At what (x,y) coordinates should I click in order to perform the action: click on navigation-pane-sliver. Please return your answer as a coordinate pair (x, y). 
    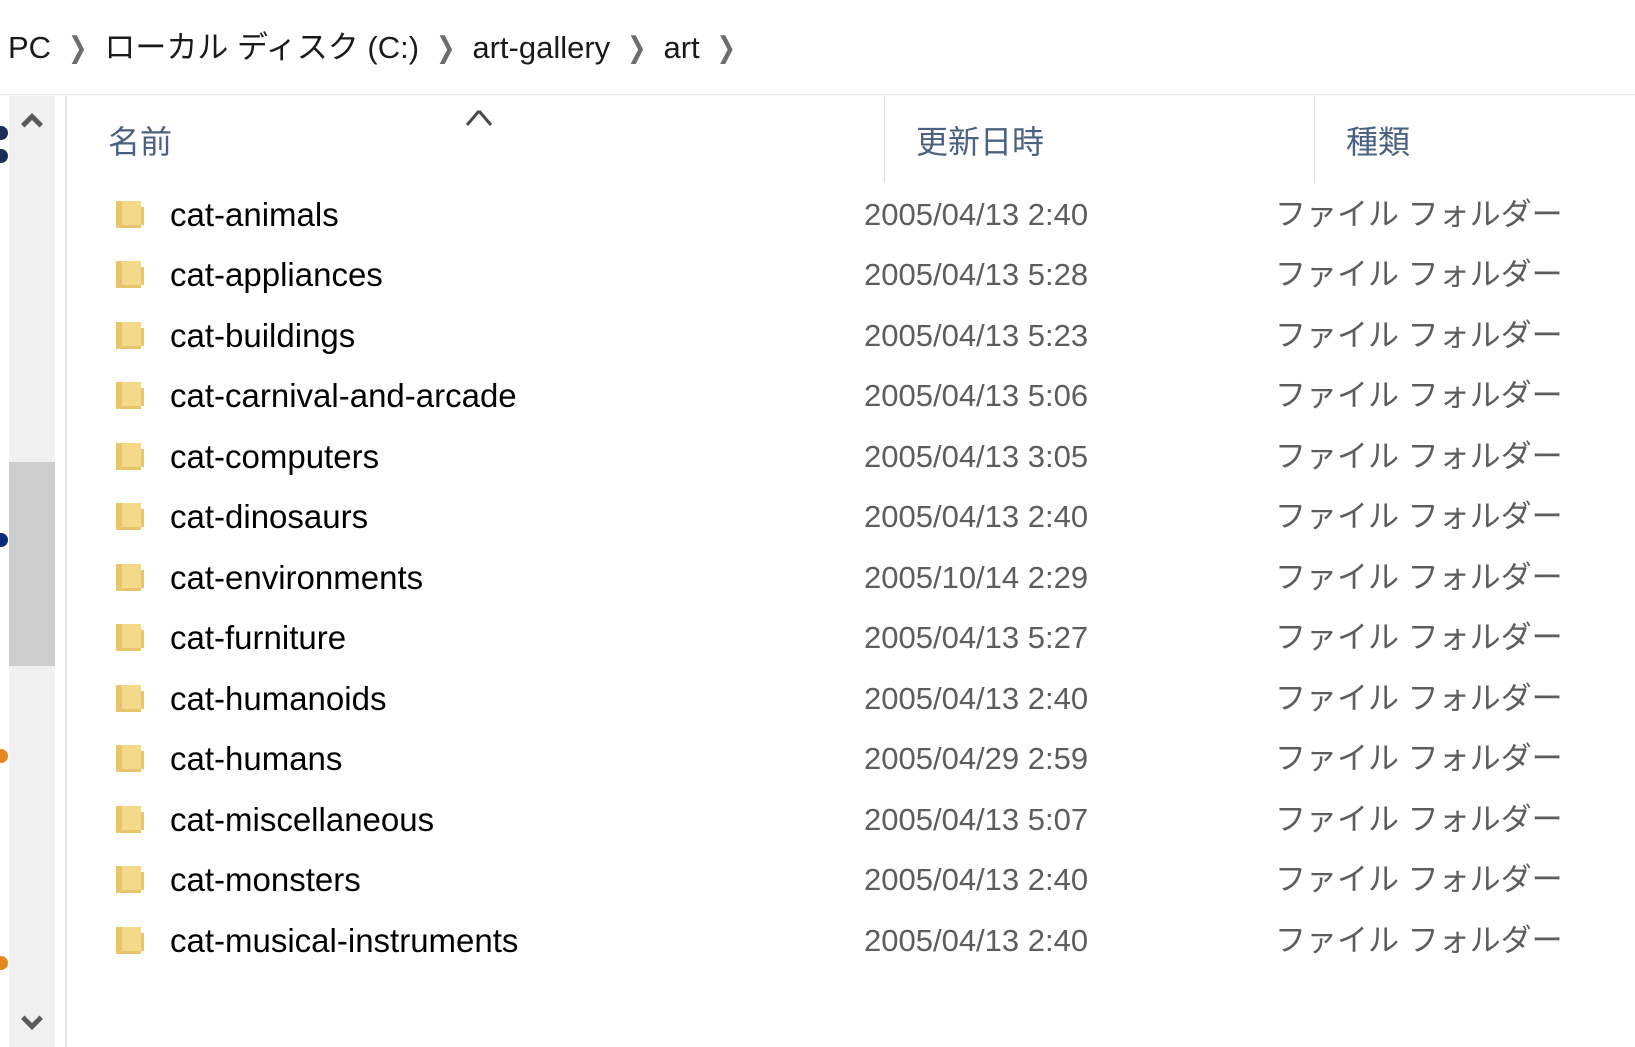
    Looking at the image, I should click on (4, 571).